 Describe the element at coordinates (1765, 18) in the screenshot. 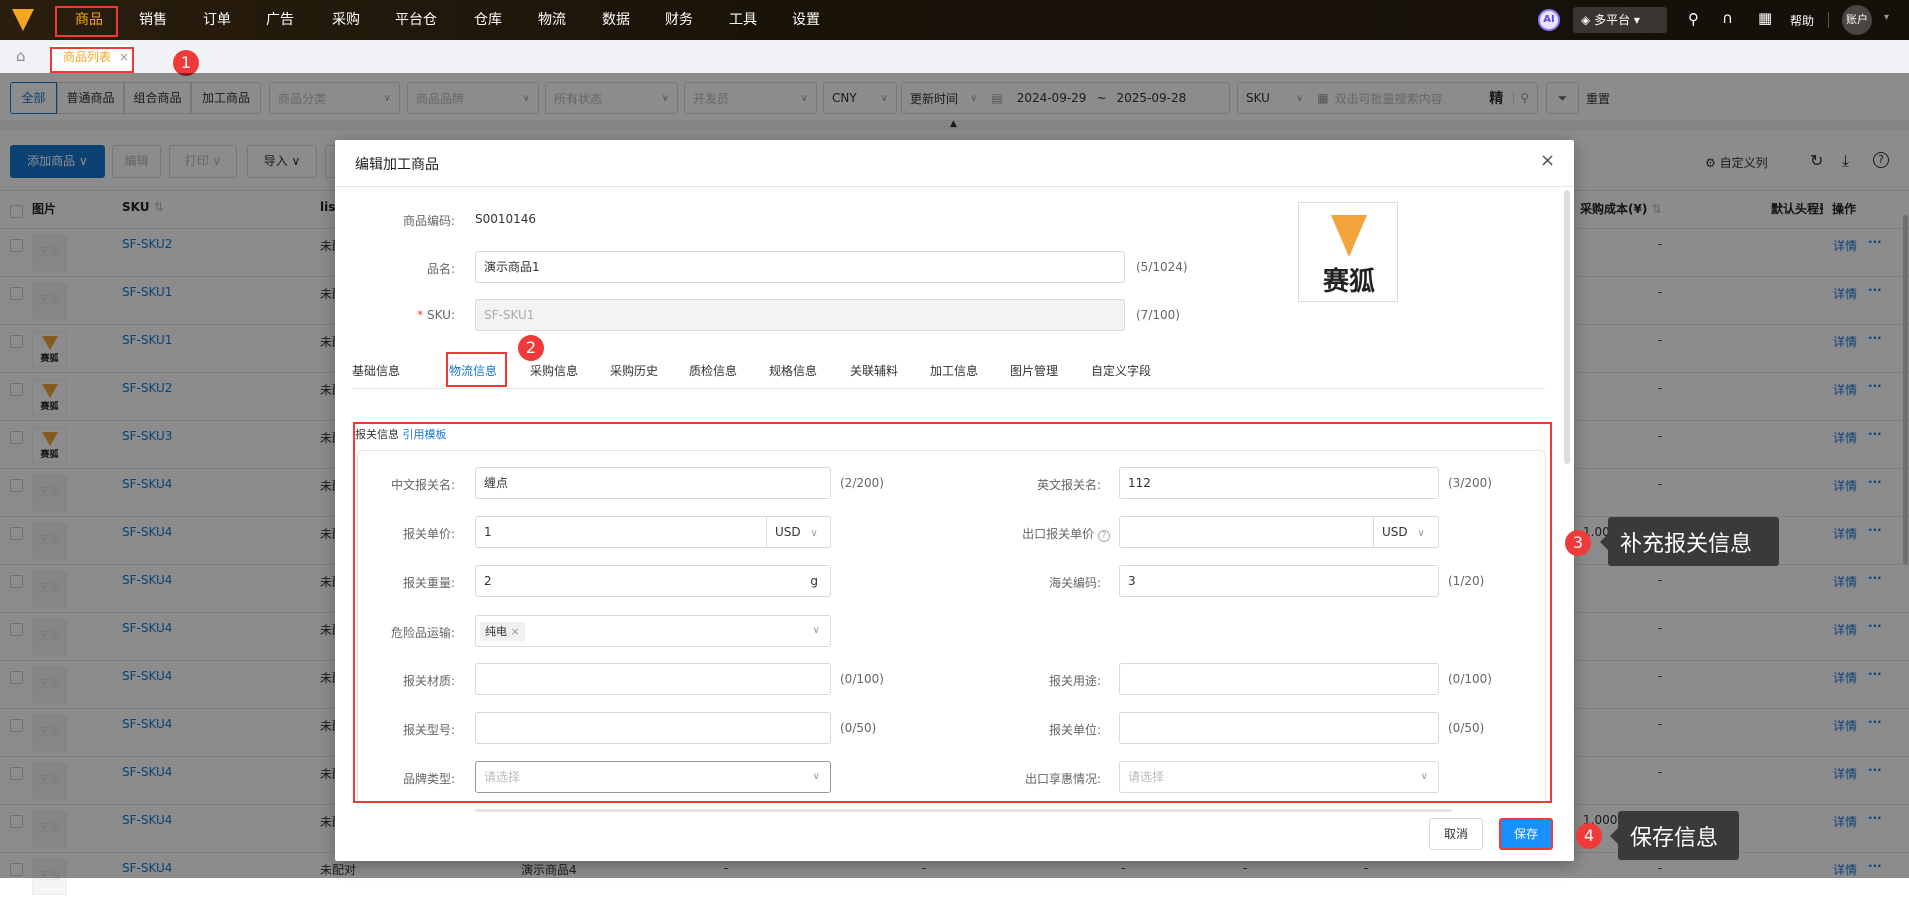

I see `apps-grid-icon: ▦` at that location.